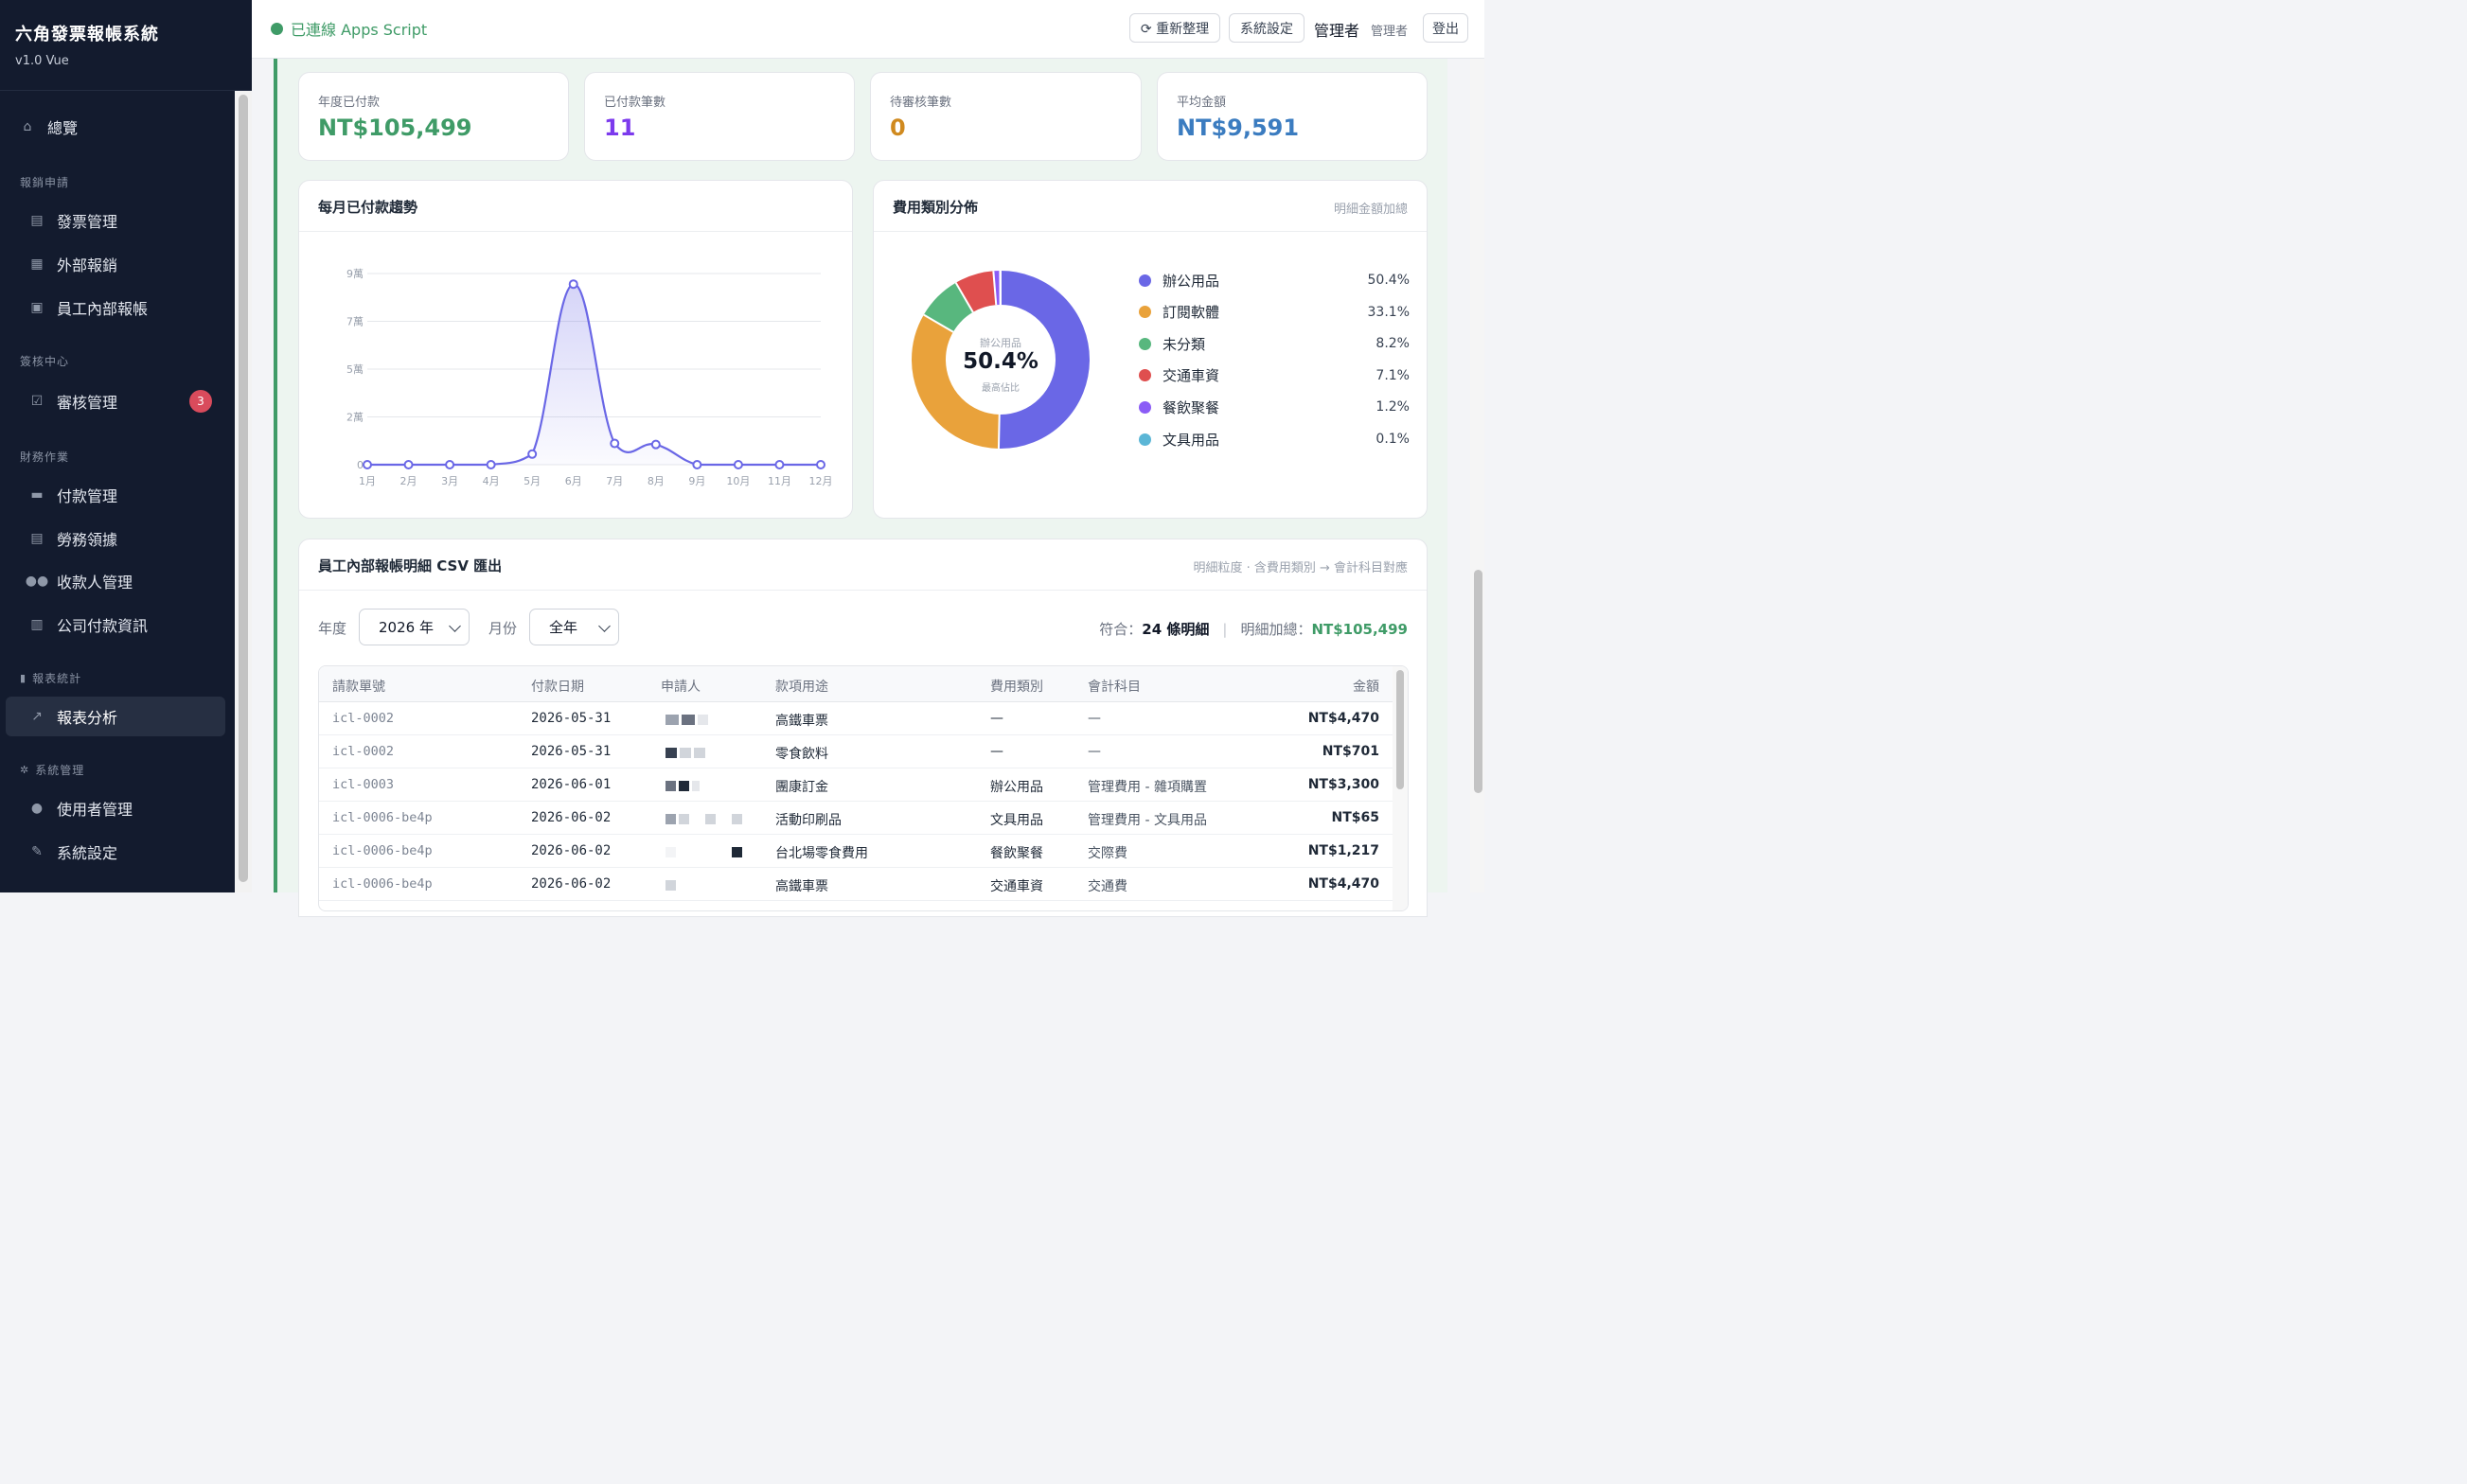 The image size is (2467, 1484). What do you see at coordinates (571, 850) in the screenshot?
I see `payment-date: 2026-06-02` at bounding box center [571, 850].